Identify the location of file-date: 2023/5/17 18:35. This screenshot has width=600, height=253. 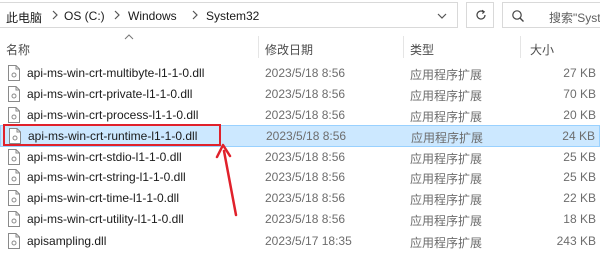
(308, 241).